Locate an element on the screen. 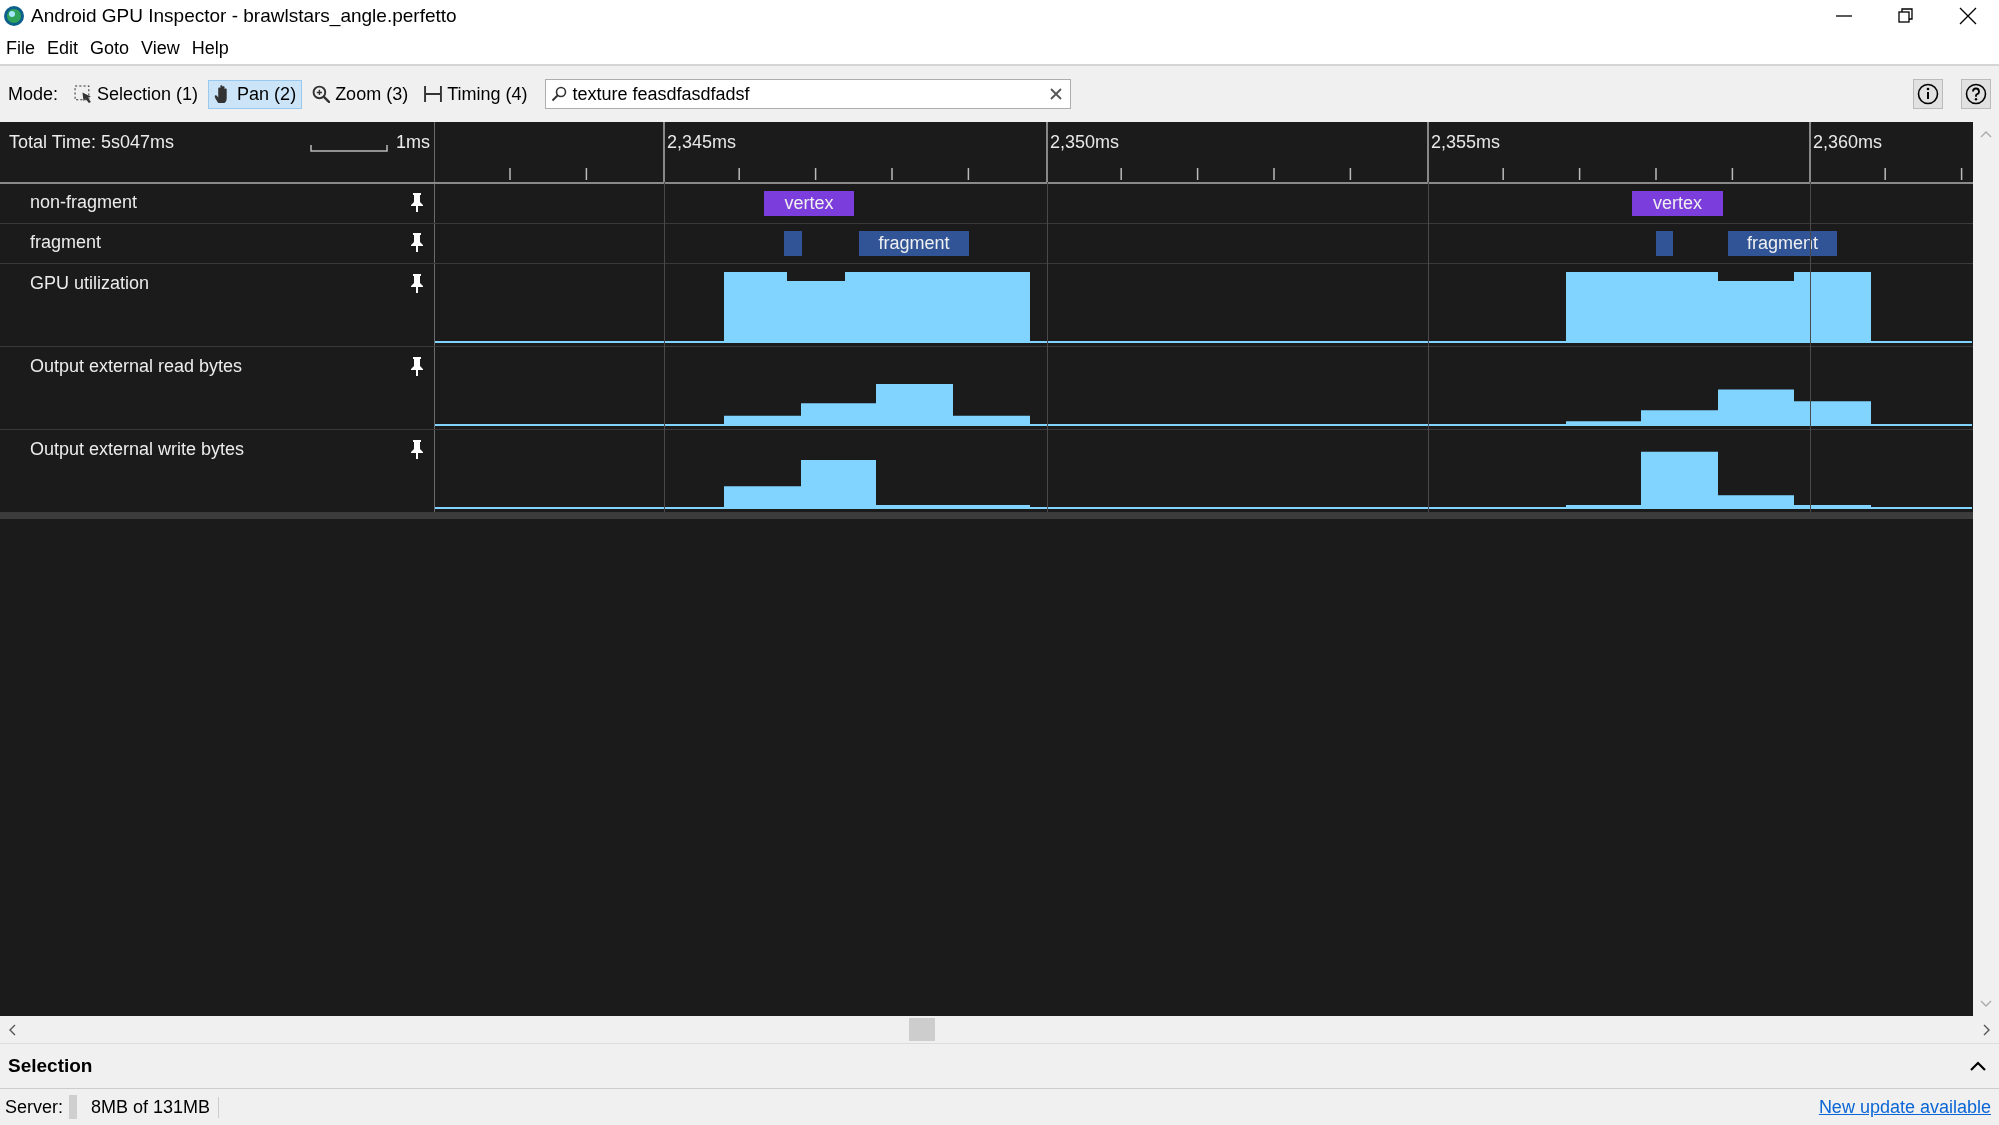 Image resolution: width=1999 pixels, height=1125 pixels. track-name: Output external read bytes is located at coordinates (136, 366).